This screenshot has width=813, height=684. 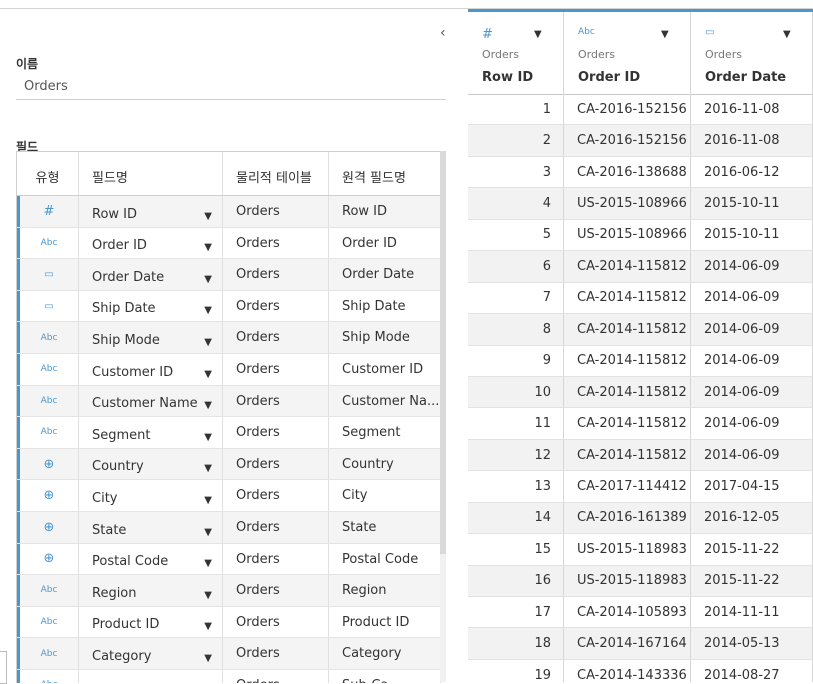 What do you see at coordinates (516, 423) in the screenshot?
I see `row-id-cell: 11` at bounding box center [516, 423].